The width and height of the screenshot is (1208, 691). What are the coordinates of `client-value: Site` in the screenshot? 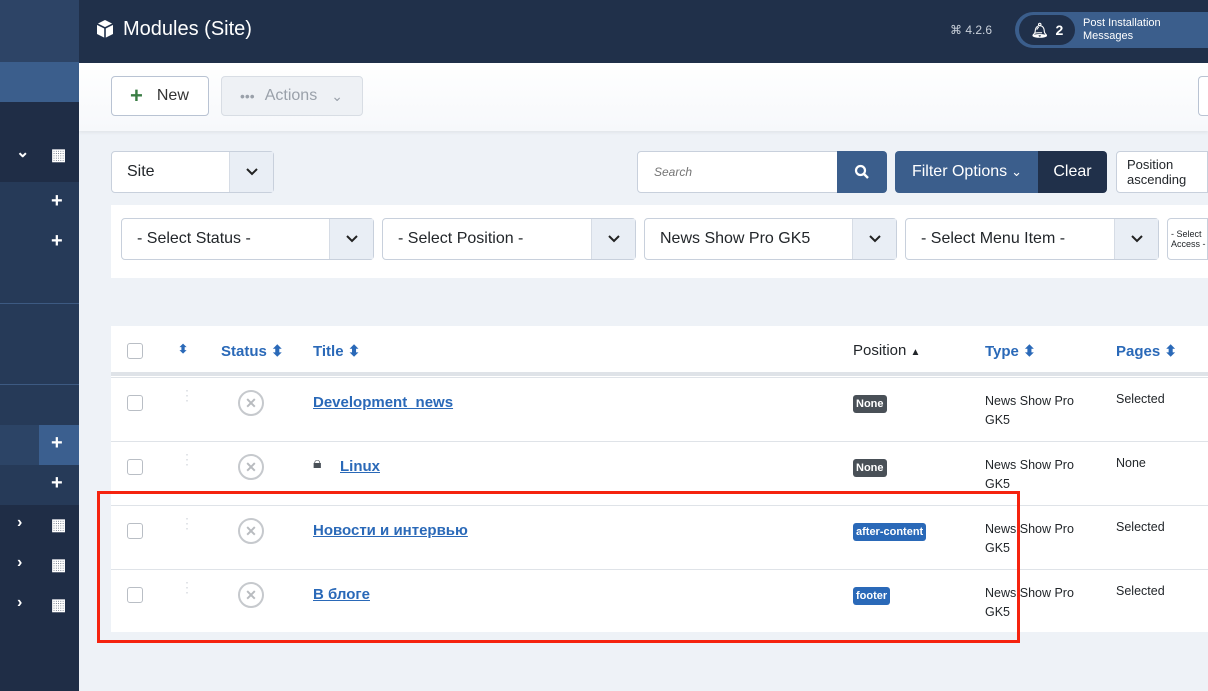 It's located at (141, 171).